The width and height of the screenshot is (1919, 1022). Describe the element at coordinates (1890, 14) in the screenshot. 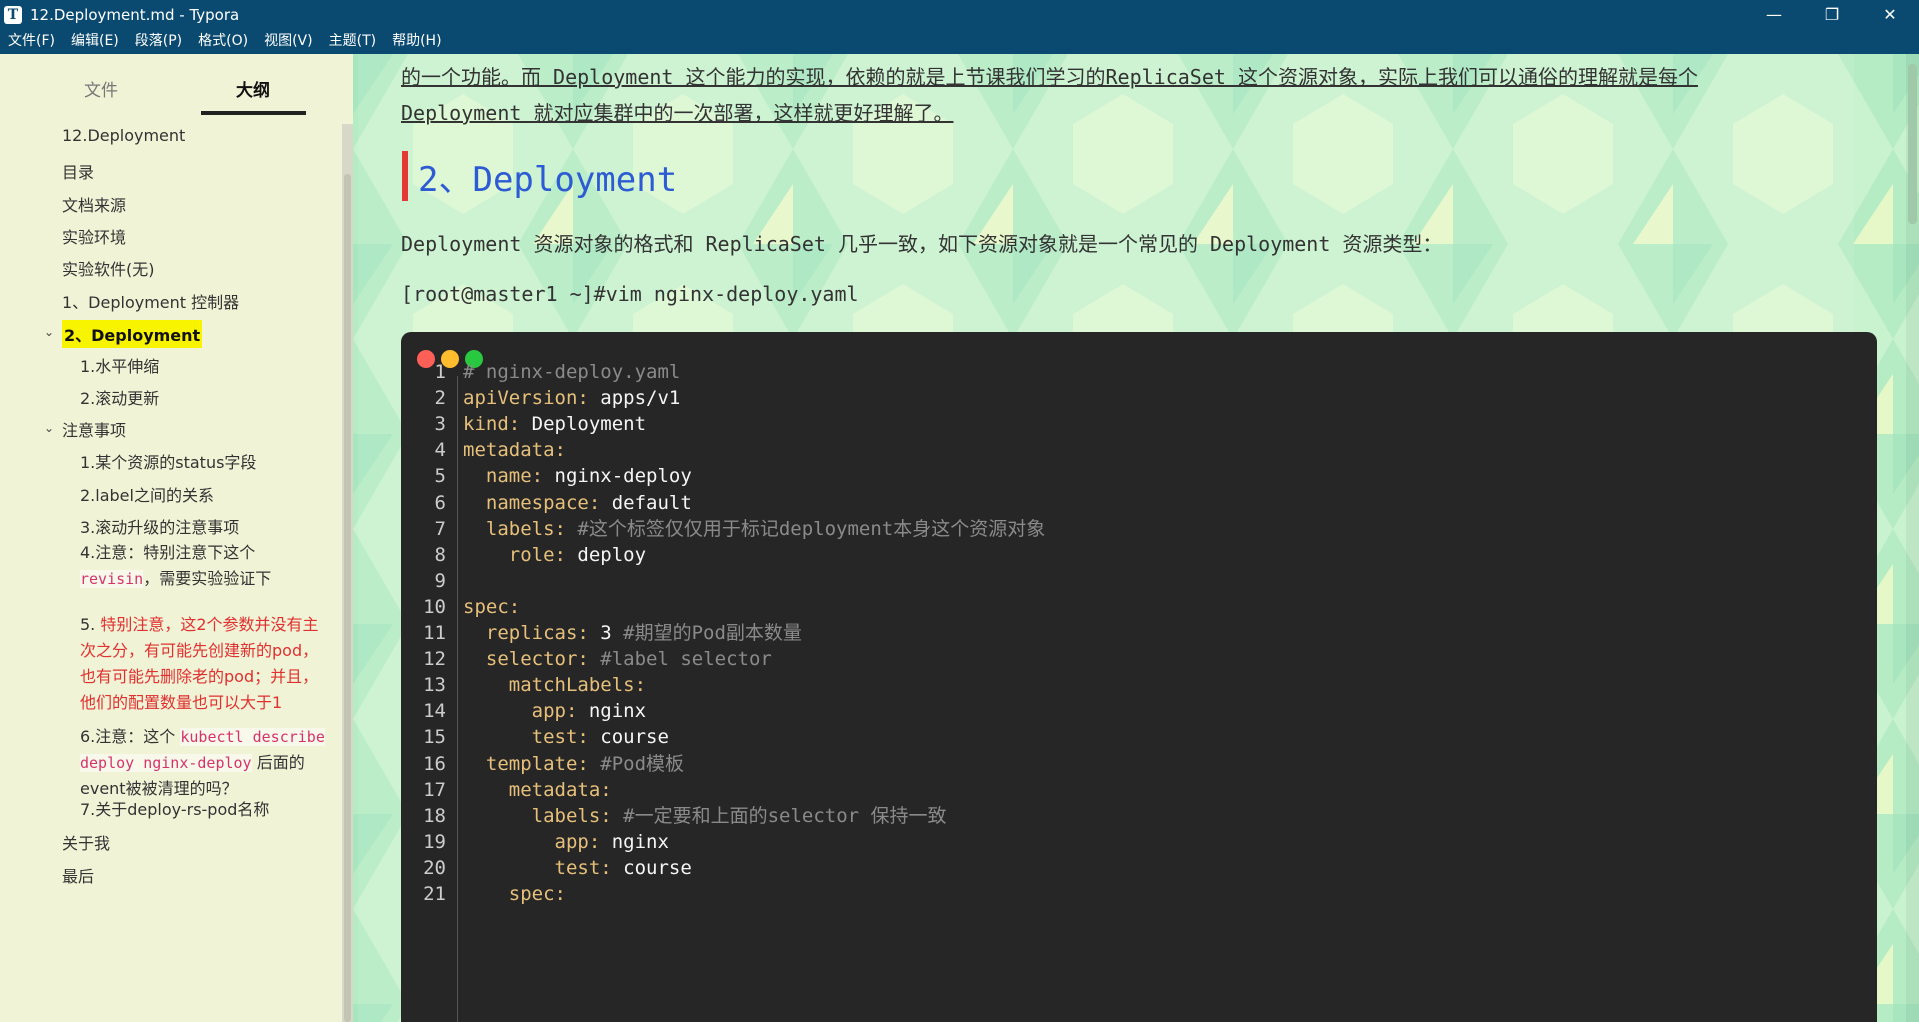

I see `close-button: ✕` at that location.